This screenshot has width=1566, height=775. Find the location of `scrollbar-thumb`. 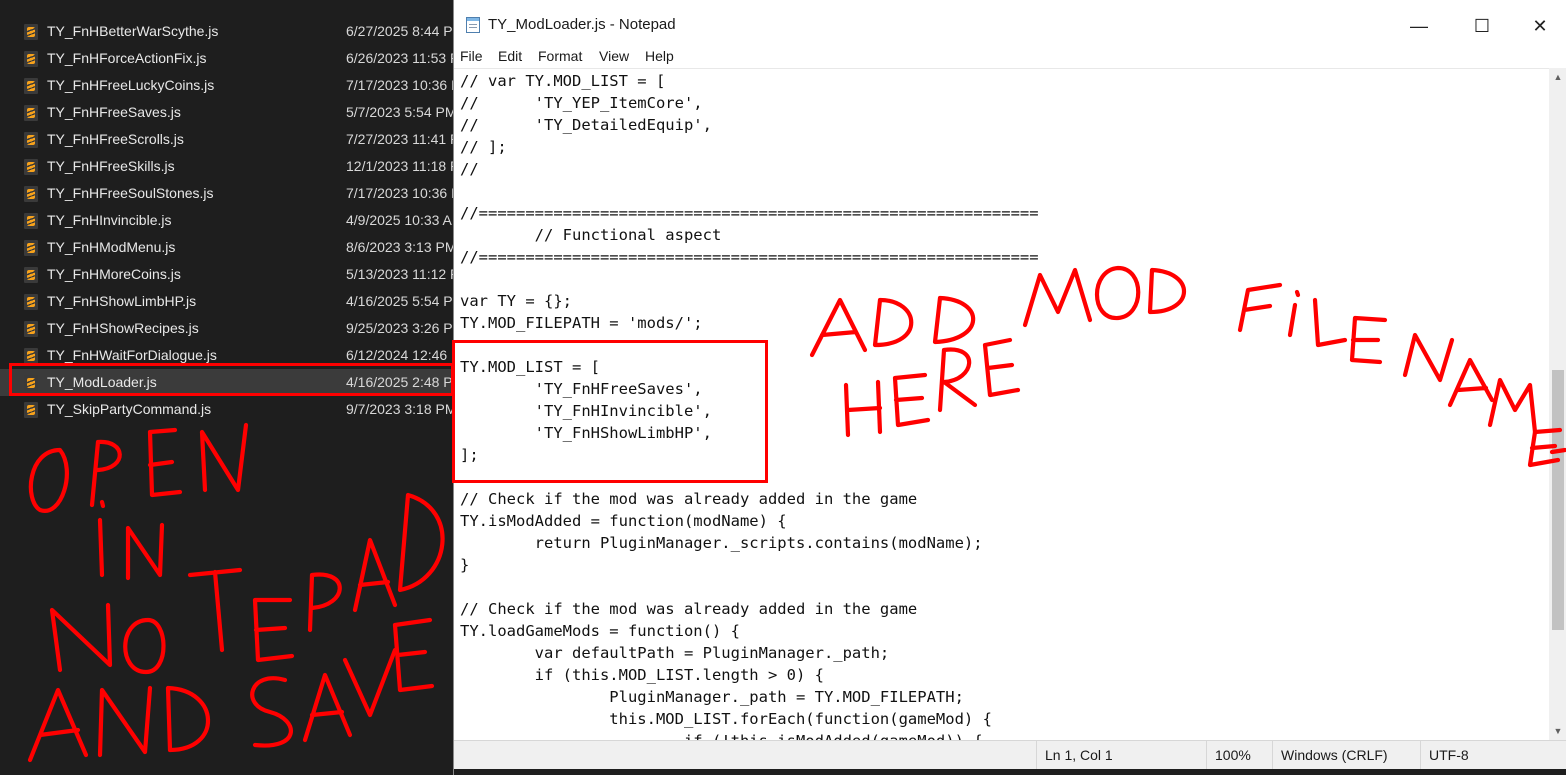

scrollbar-thumb is located at coordinates (1558, 500).